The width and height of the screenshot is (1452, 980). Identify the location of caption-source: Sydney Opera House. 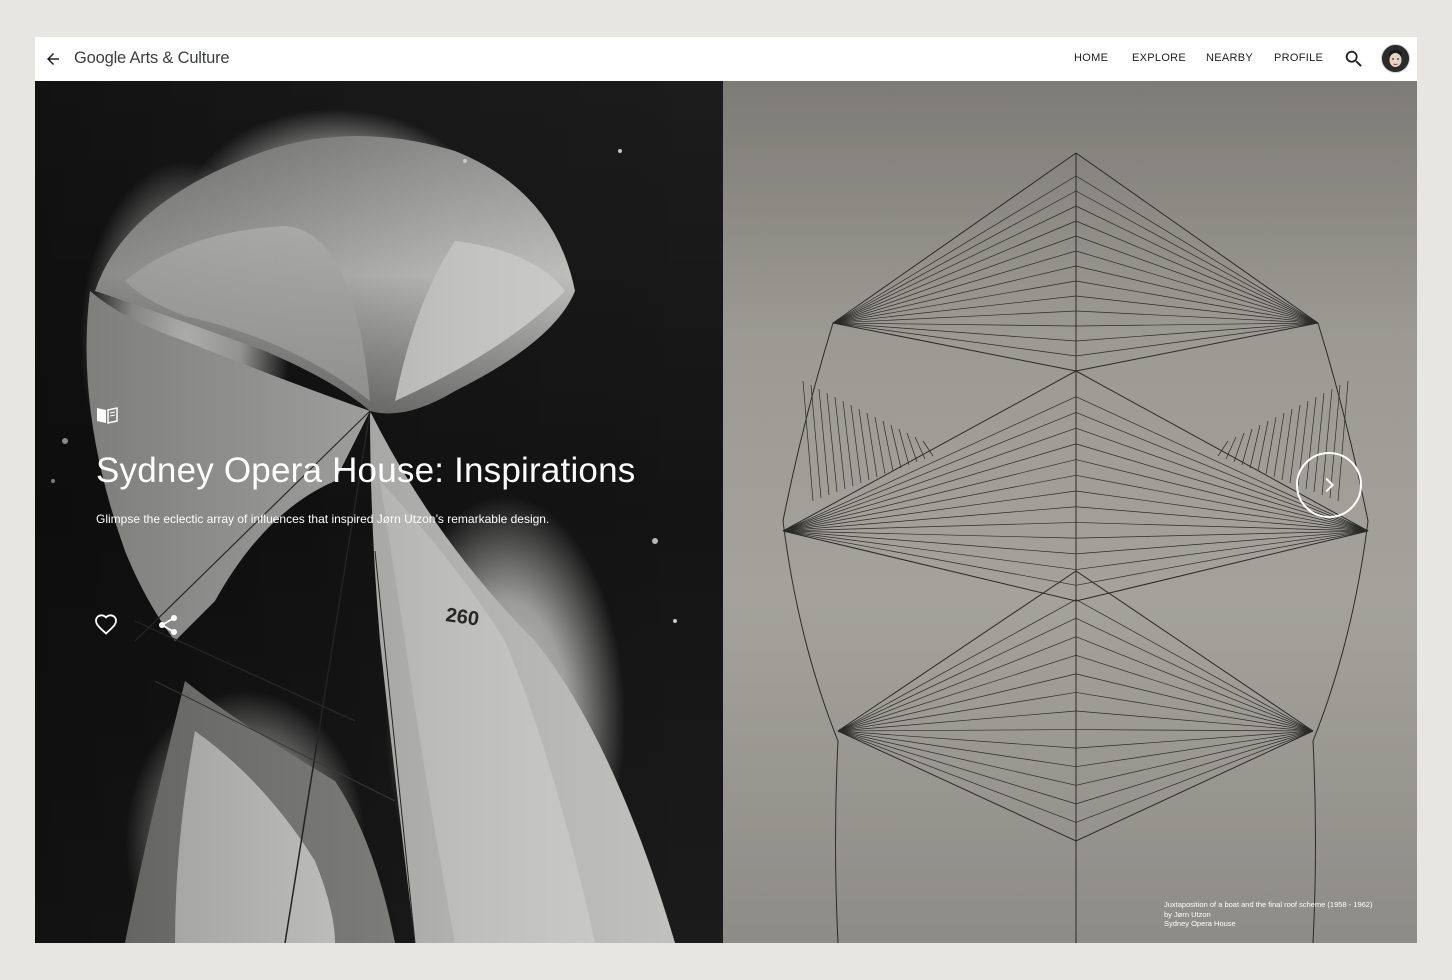
(1268, 924).